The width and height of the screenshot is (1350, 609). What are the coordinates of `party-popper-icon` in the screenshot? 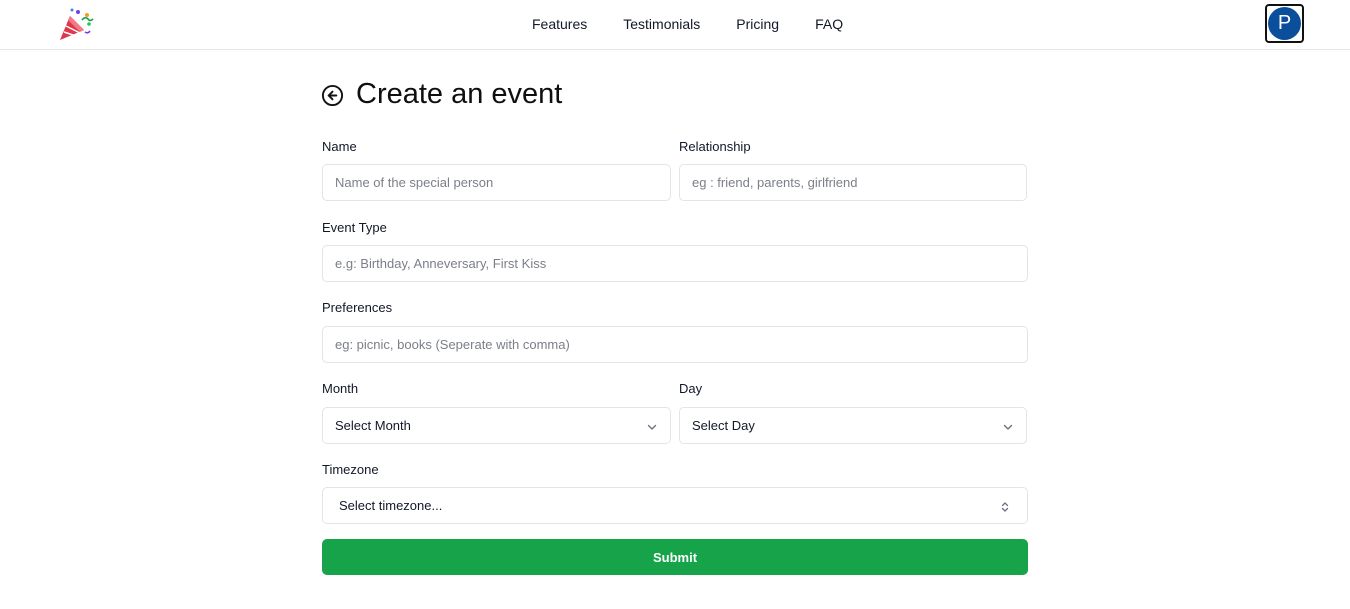 It's located at (76, 24).